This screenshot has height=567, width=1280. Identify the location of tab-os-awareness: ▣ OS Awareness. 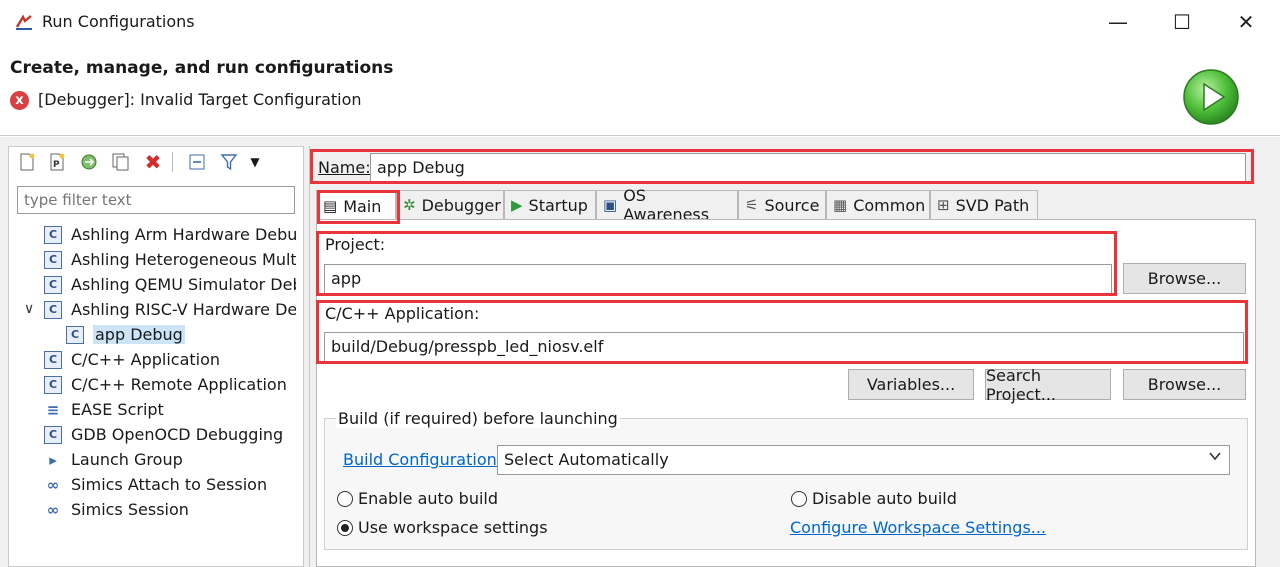
(667, 205).